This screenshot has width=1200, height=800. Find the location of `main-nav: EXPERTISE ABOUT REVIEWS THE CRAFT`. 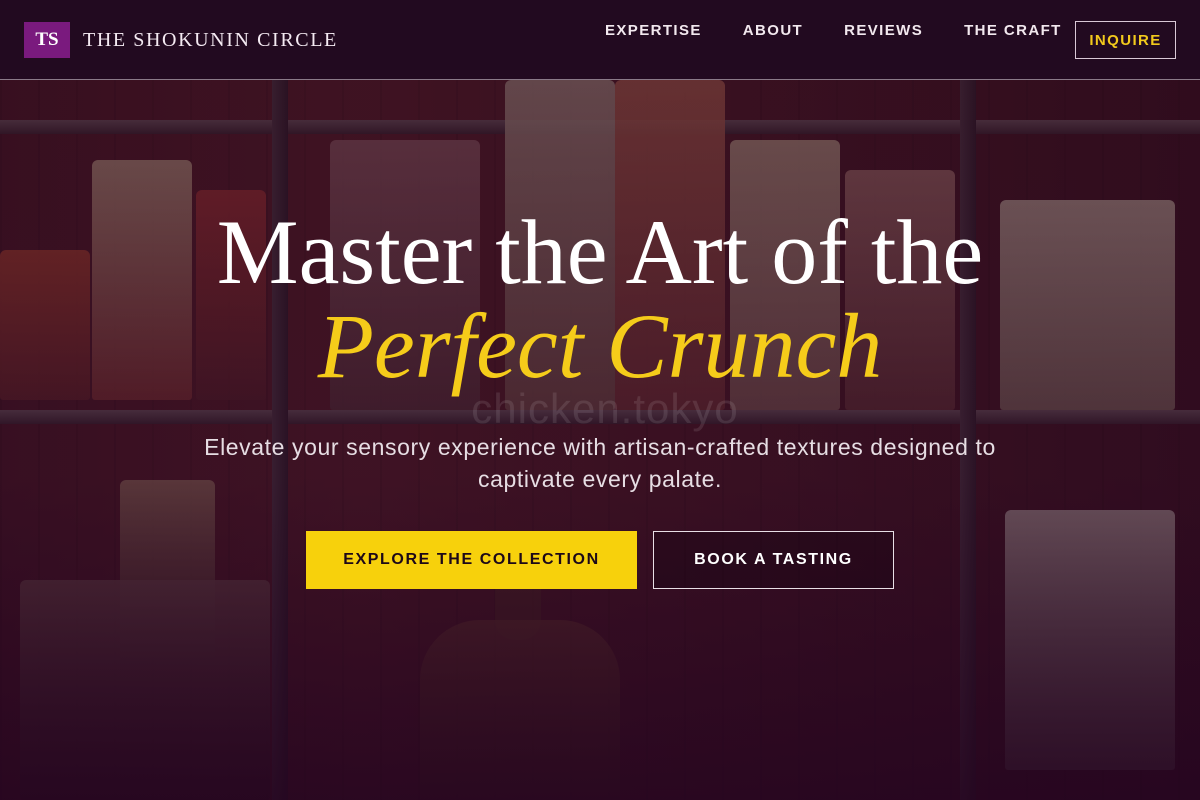

main-nav: EXPERTISE ABOUT REVIEWS THE CRAFT is located at coordinates (833, 30).